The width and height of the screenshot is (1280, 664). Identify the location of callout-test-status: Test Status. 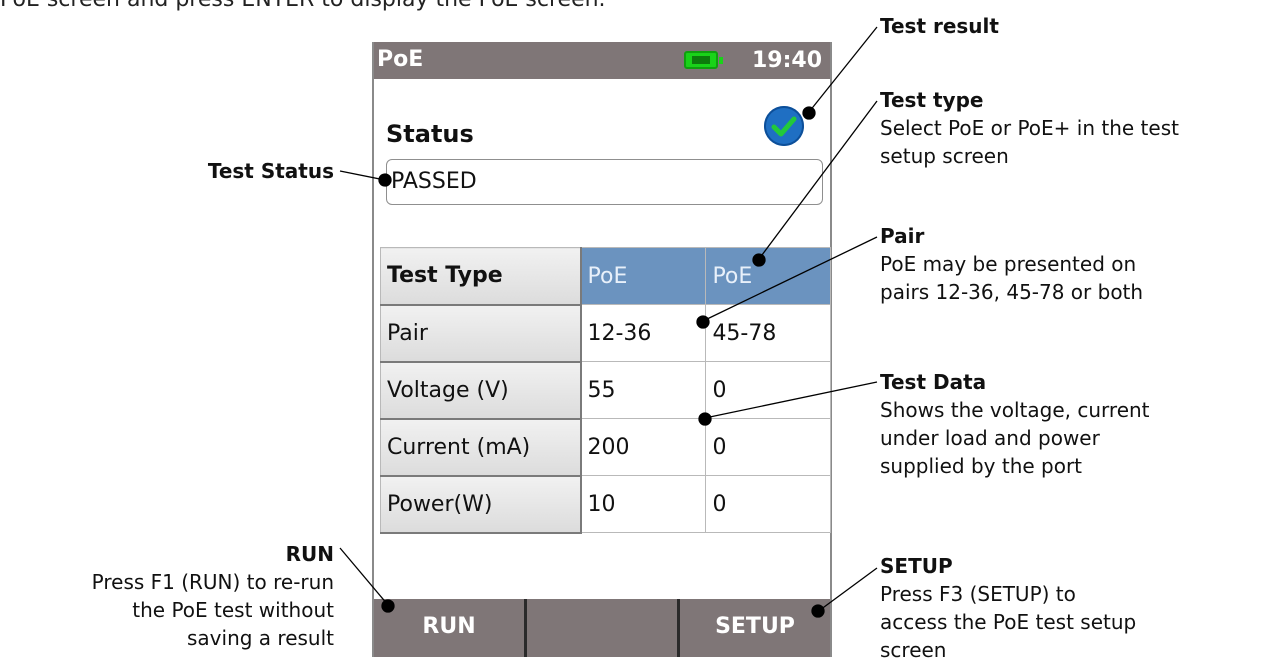
(167, 171).